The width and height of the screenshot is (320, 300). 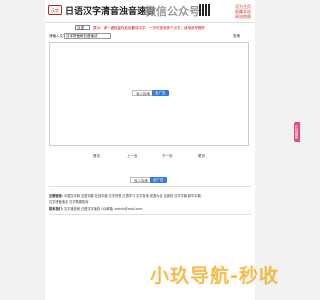 What do you see at coordinates (297, 132) in the screenshot?
I see `side-service-tab: 在线客服` at bounding box center [297, 132].